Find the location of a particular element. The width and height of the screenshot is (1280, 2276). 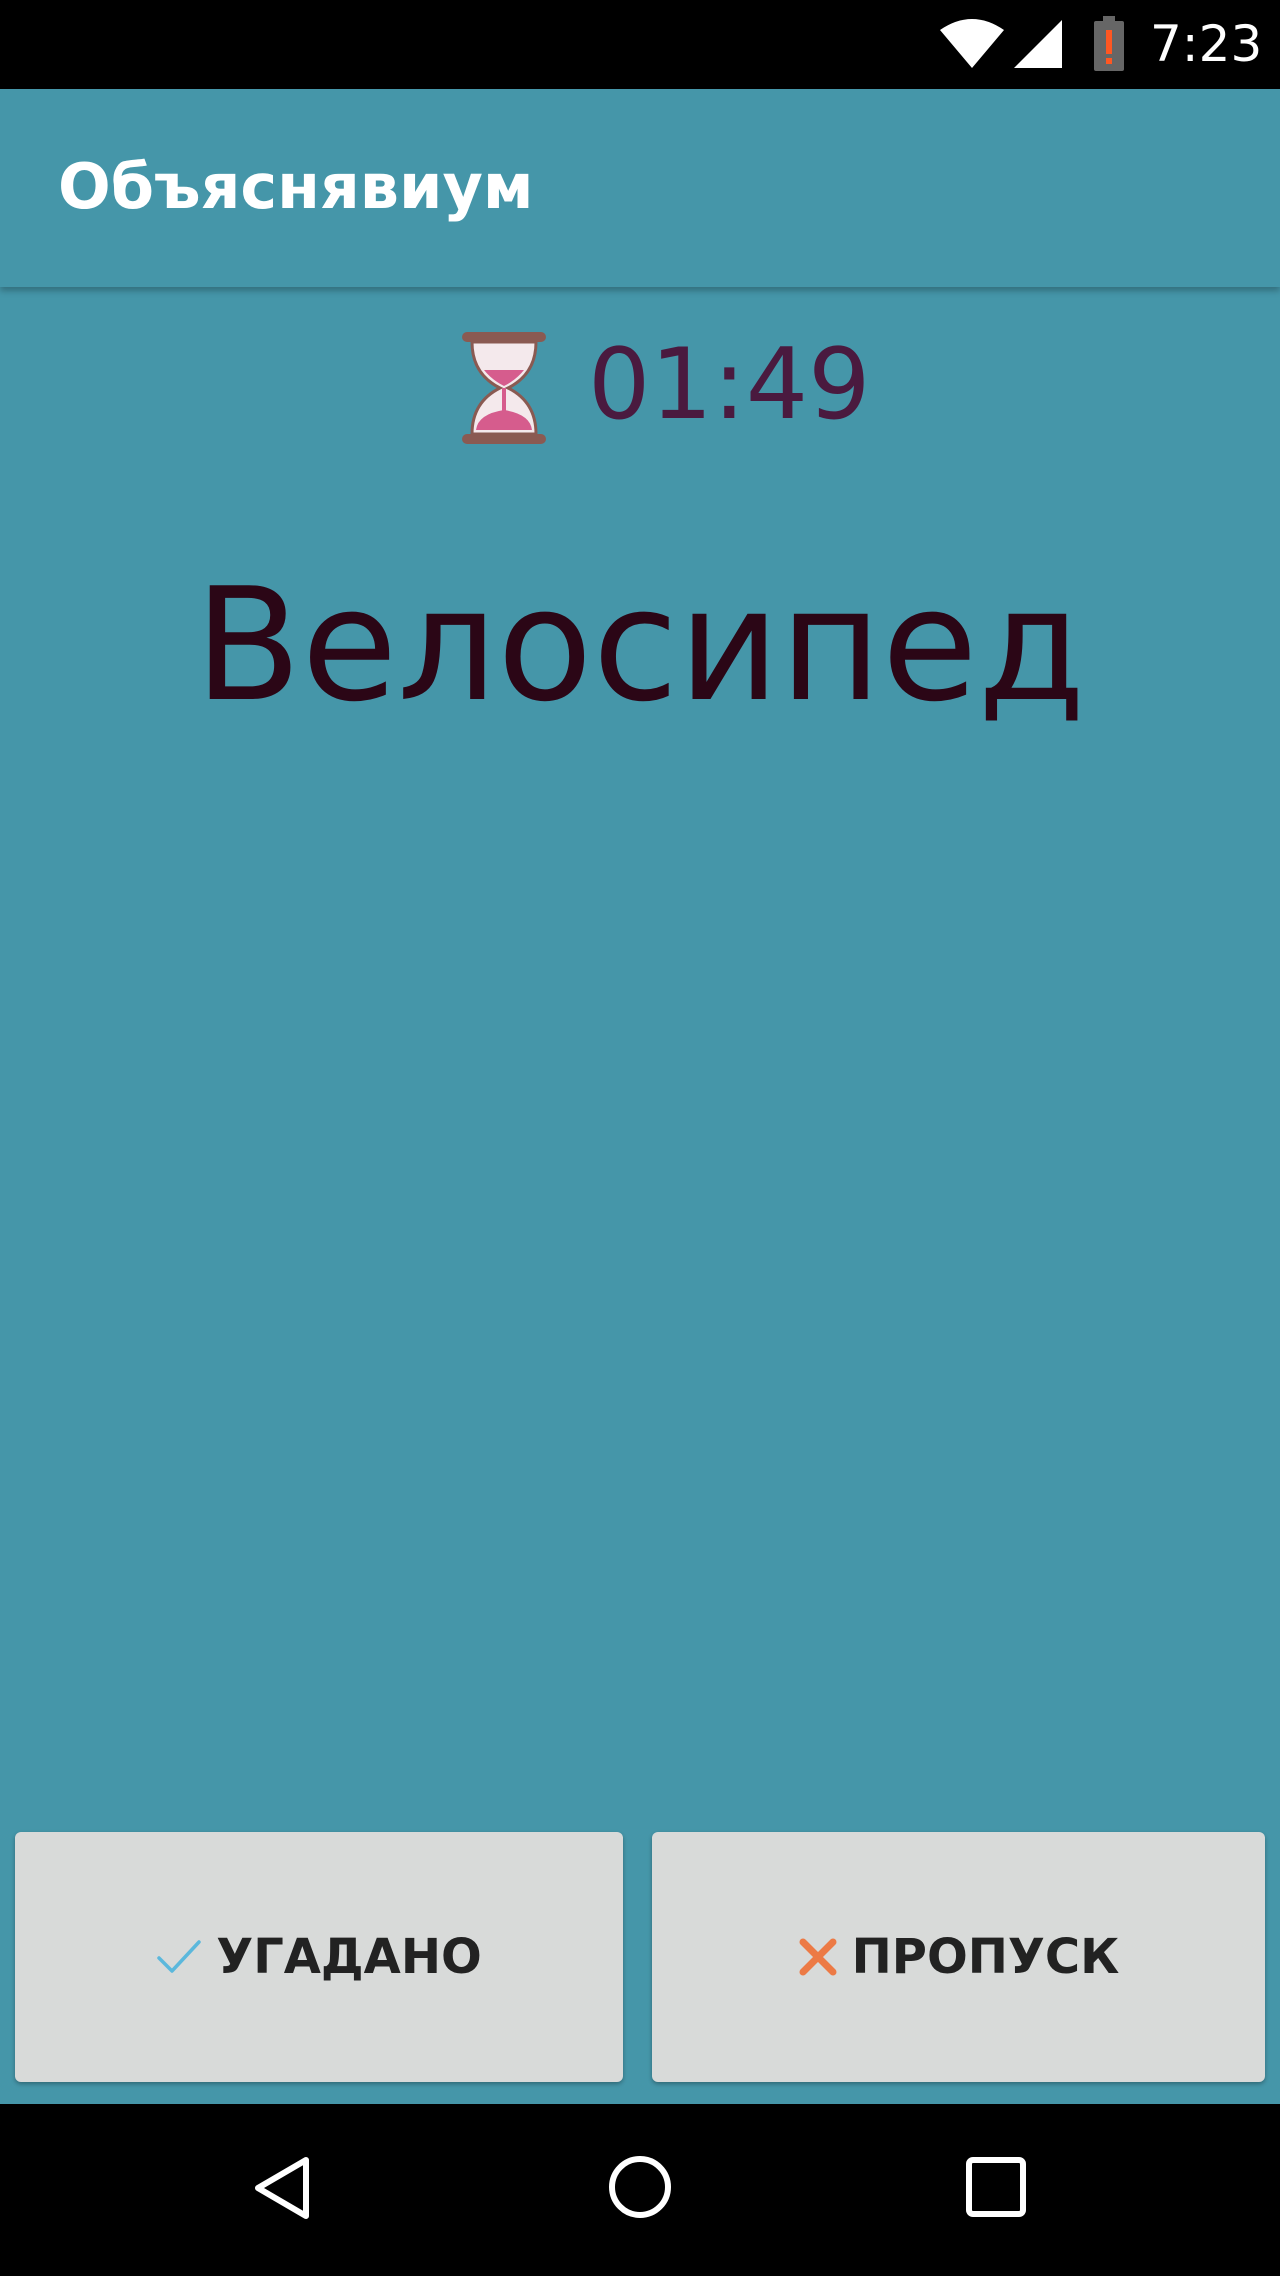

back-icon is located at coordinates (282, 2190).